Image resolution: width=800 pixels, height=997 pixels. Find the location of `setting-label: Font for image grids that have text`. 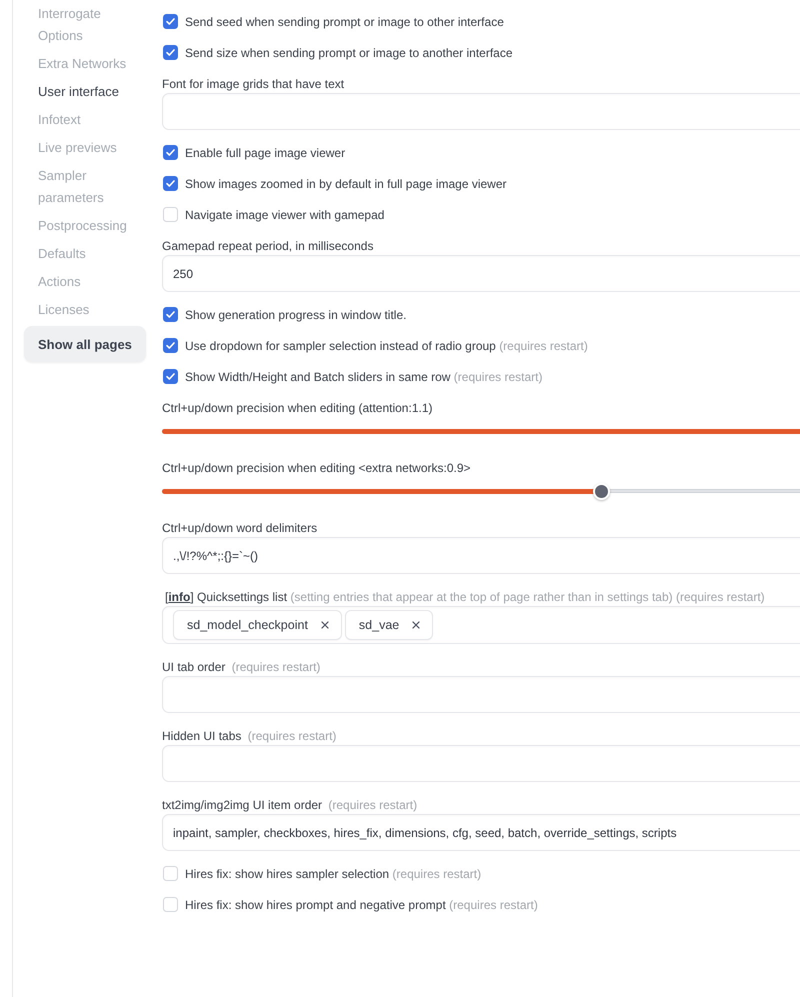

setting-label: Font for image grids that have text is located at coordinates (253, 84).